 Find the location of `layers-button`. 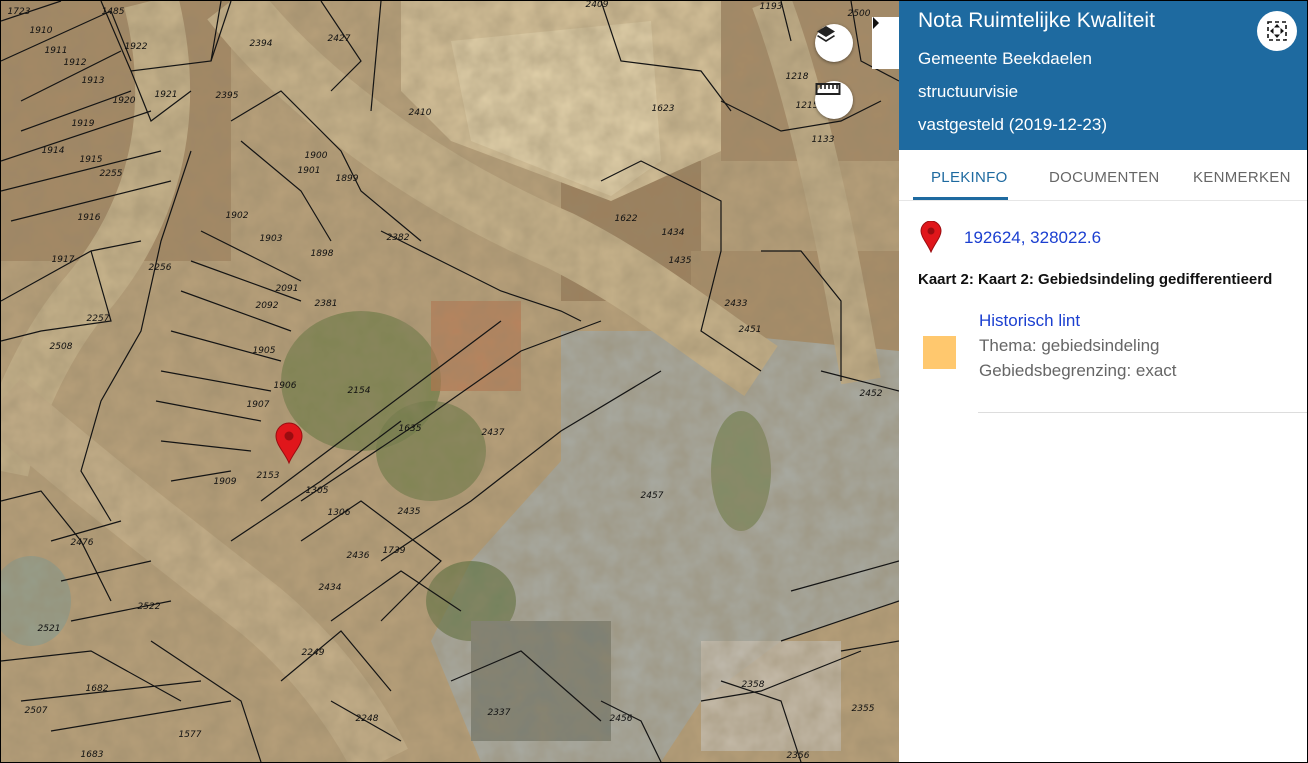

layers-button is located at coordinates (834, 43).